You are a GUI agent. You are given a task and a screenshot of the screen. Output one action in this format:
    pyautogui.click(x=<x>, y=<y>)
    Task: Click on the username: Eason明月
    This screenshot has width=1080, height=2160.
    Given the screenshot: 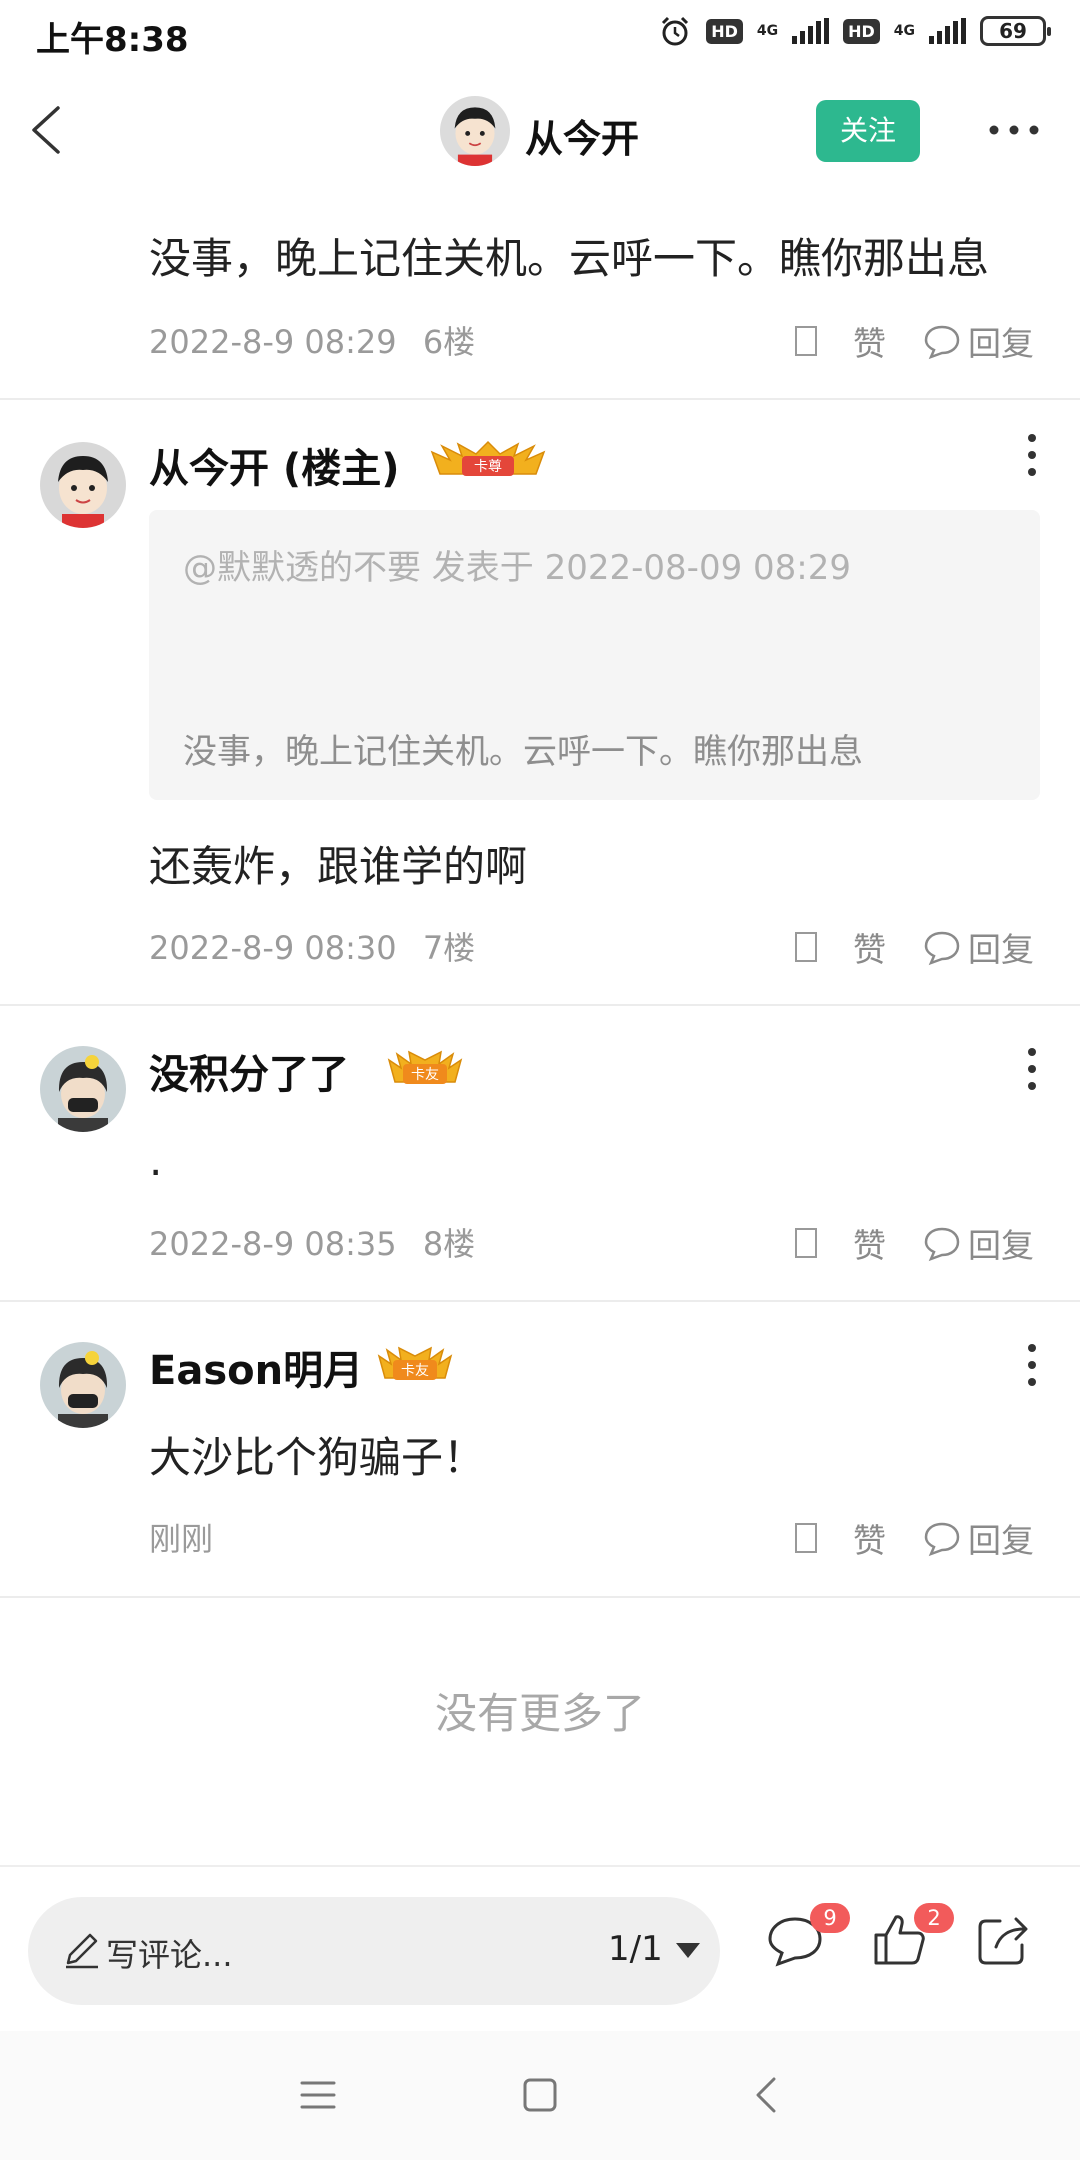 What is the action you would take?
    pyautogui.click(x=256, y=1367)
    